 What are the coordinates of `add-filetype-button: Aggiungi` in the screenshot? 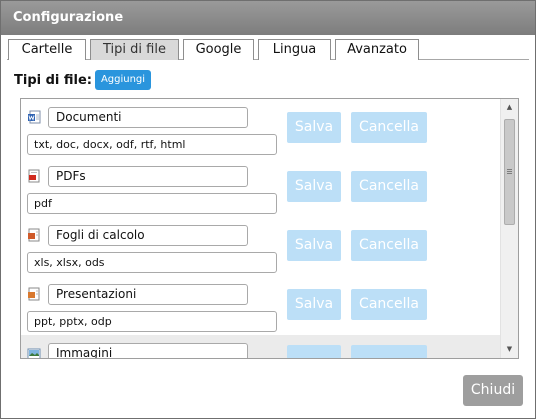 It's located at (123, 80).